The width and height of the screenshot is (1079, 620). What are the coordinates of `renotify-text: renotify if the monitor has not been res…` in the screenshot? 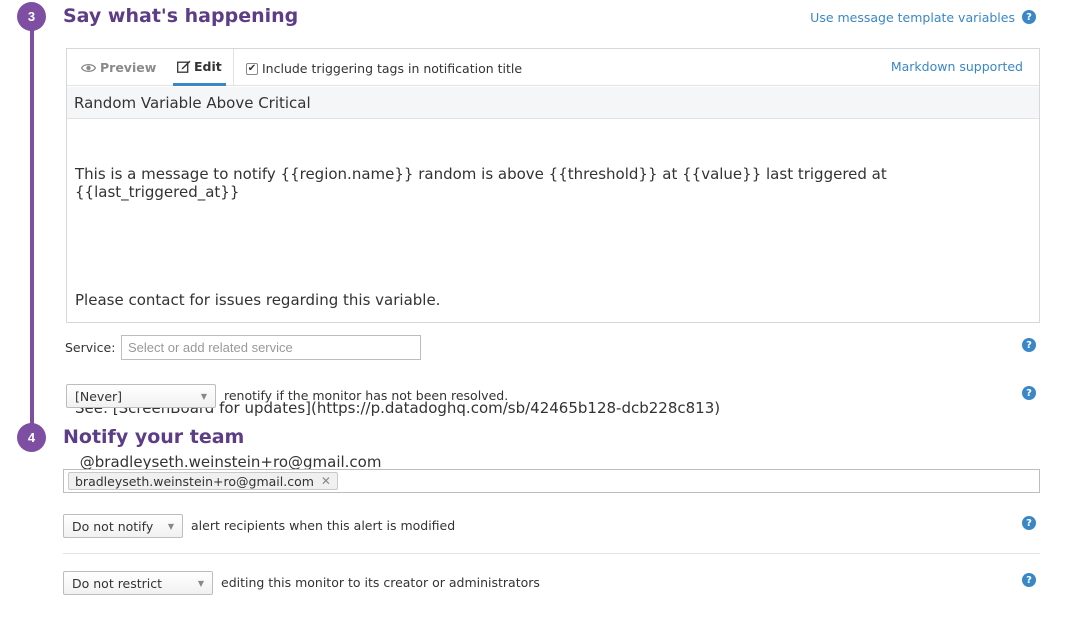 It's located at (366, 395).